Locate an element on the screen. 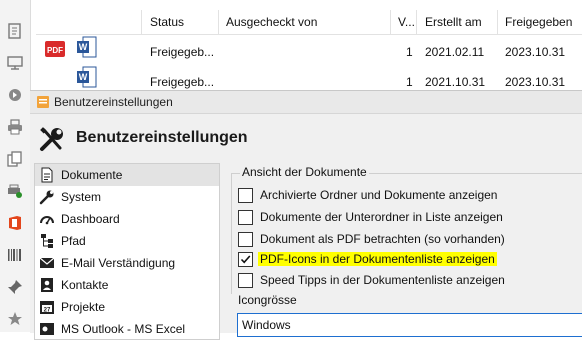 The height and width of the screenshot is (340, 582). category-item-pfad: Pfad is located at coordinates (127, 241).